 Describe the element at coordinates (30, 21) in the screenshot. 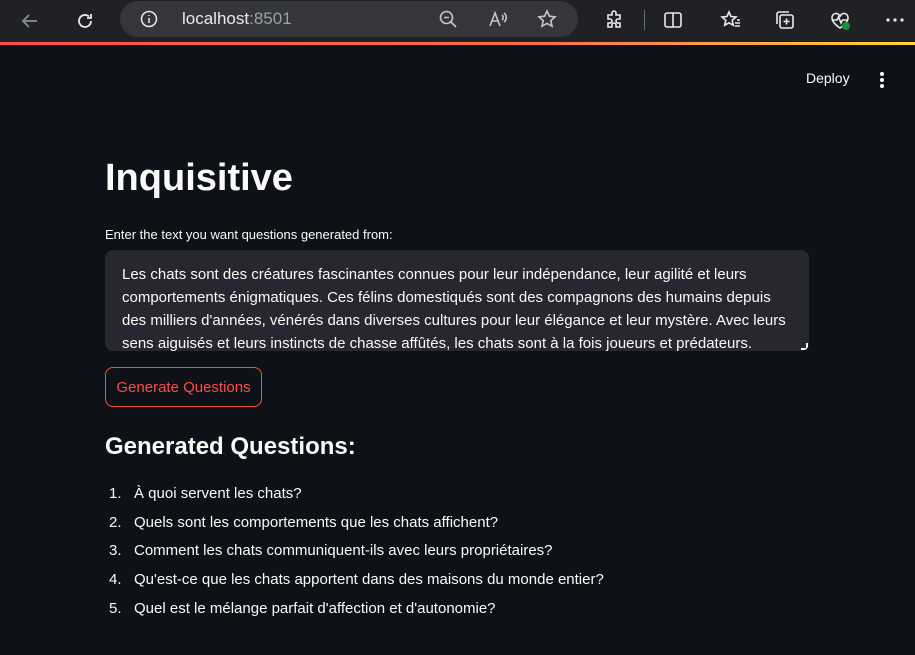

I see `back-icon` at that location.